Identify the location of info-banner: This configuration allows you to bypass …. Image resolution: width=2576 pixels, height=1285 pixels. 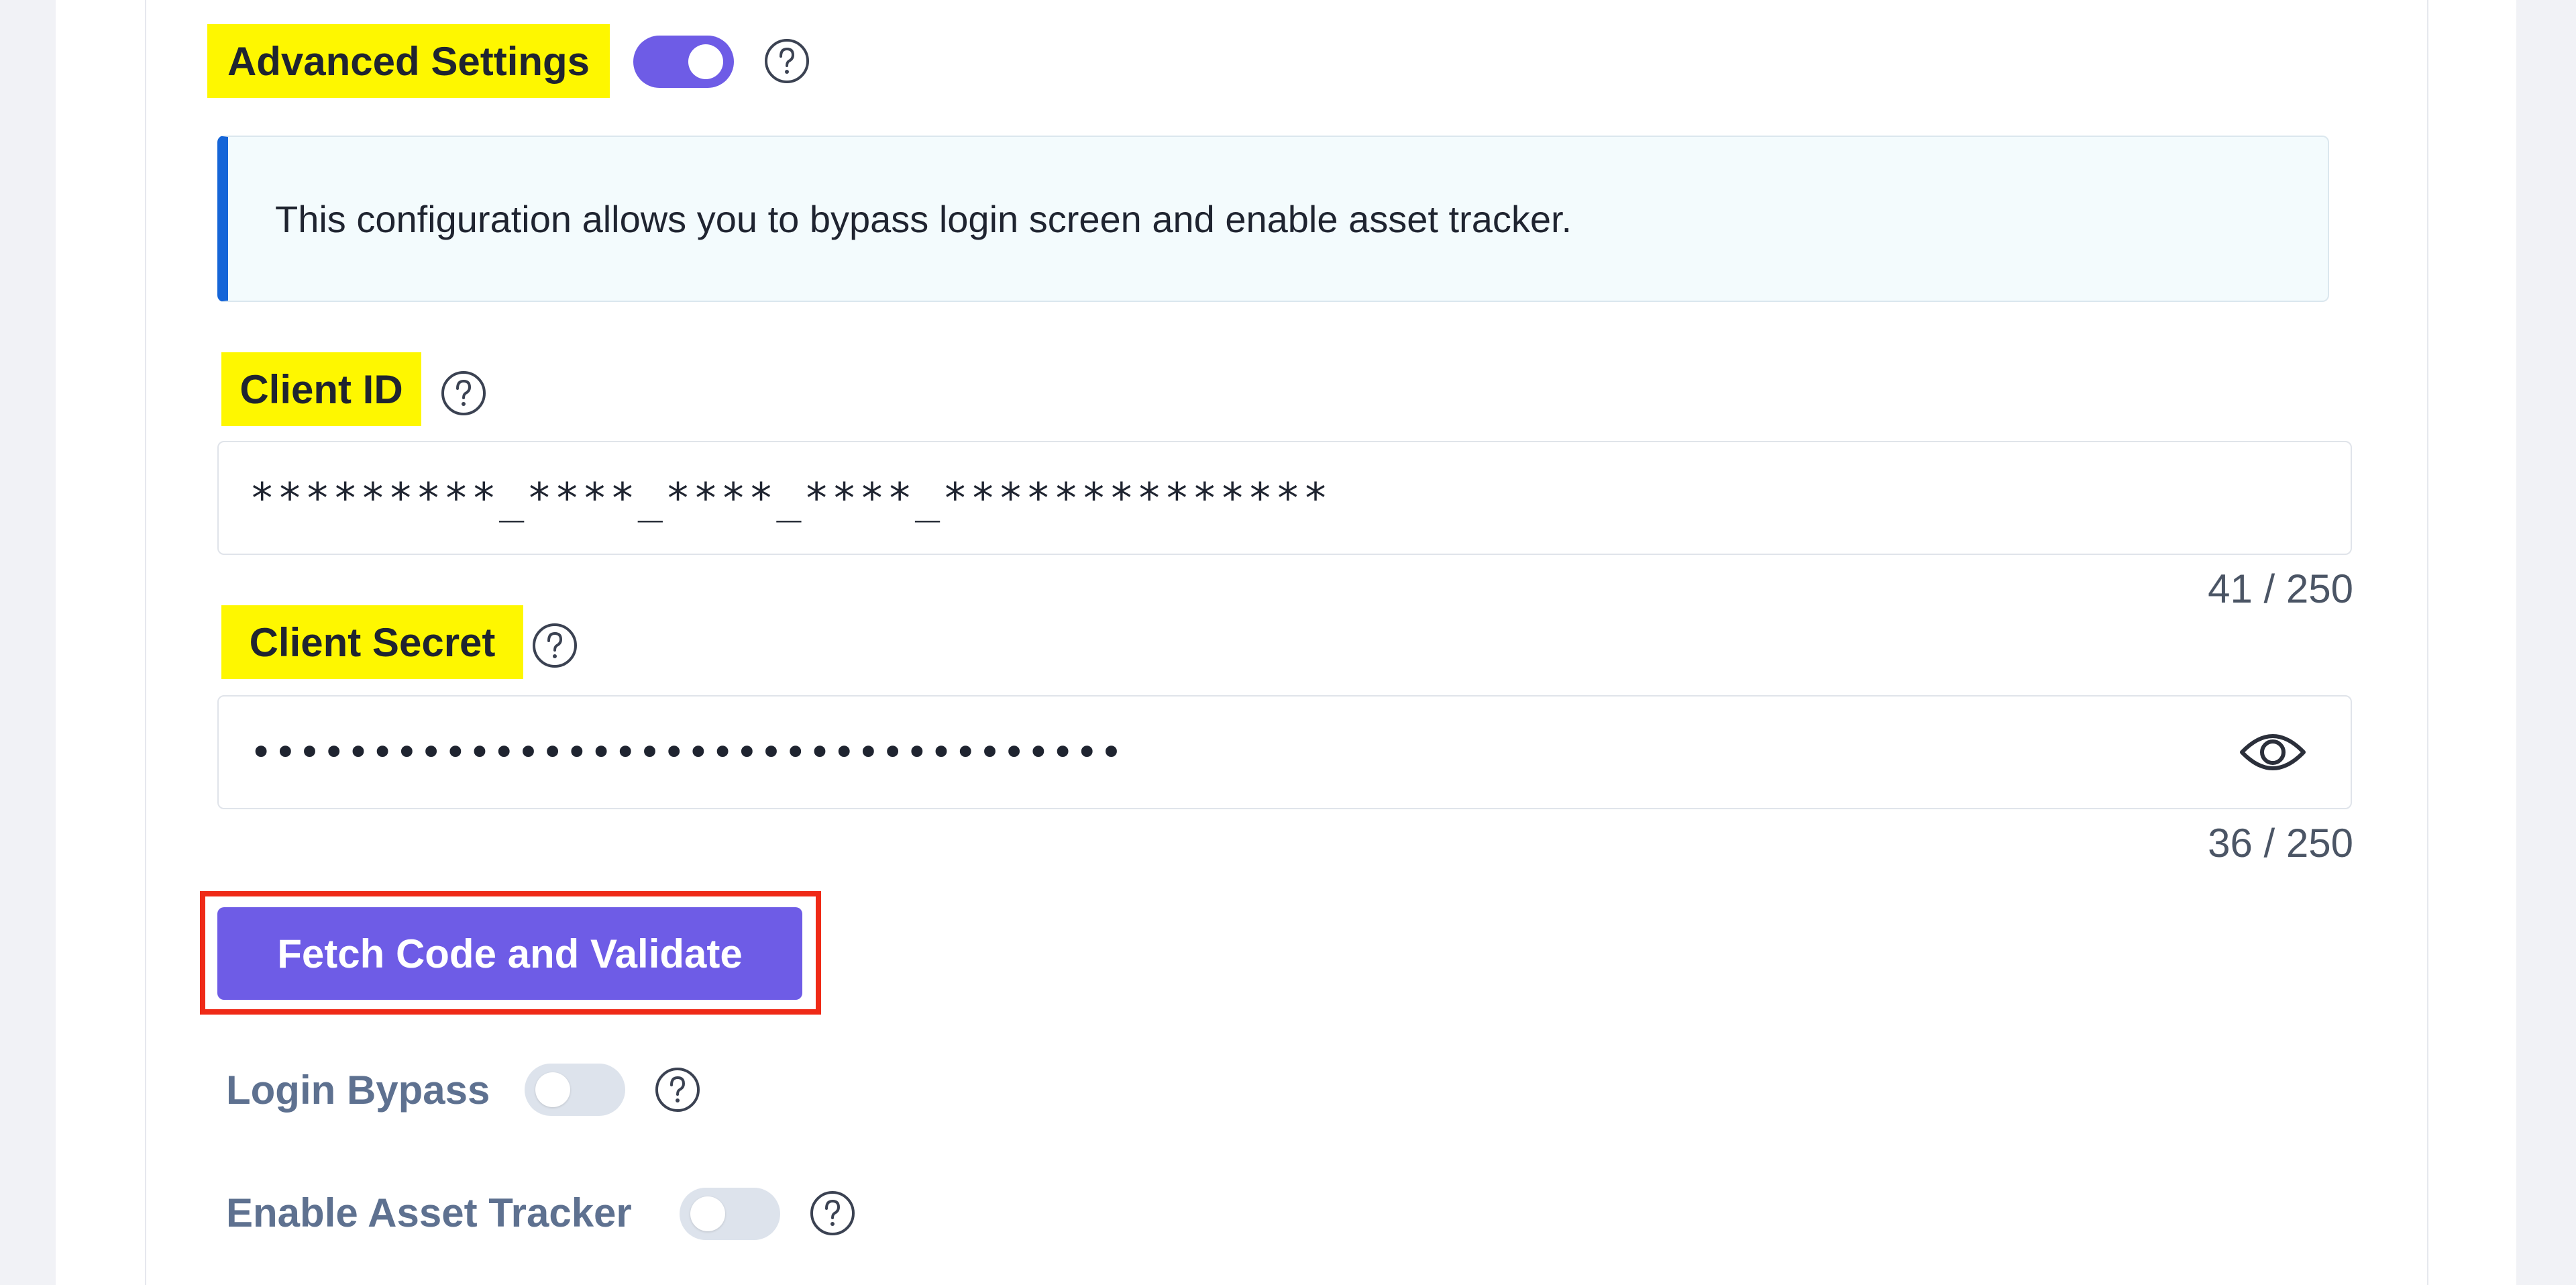
(1273, 219).